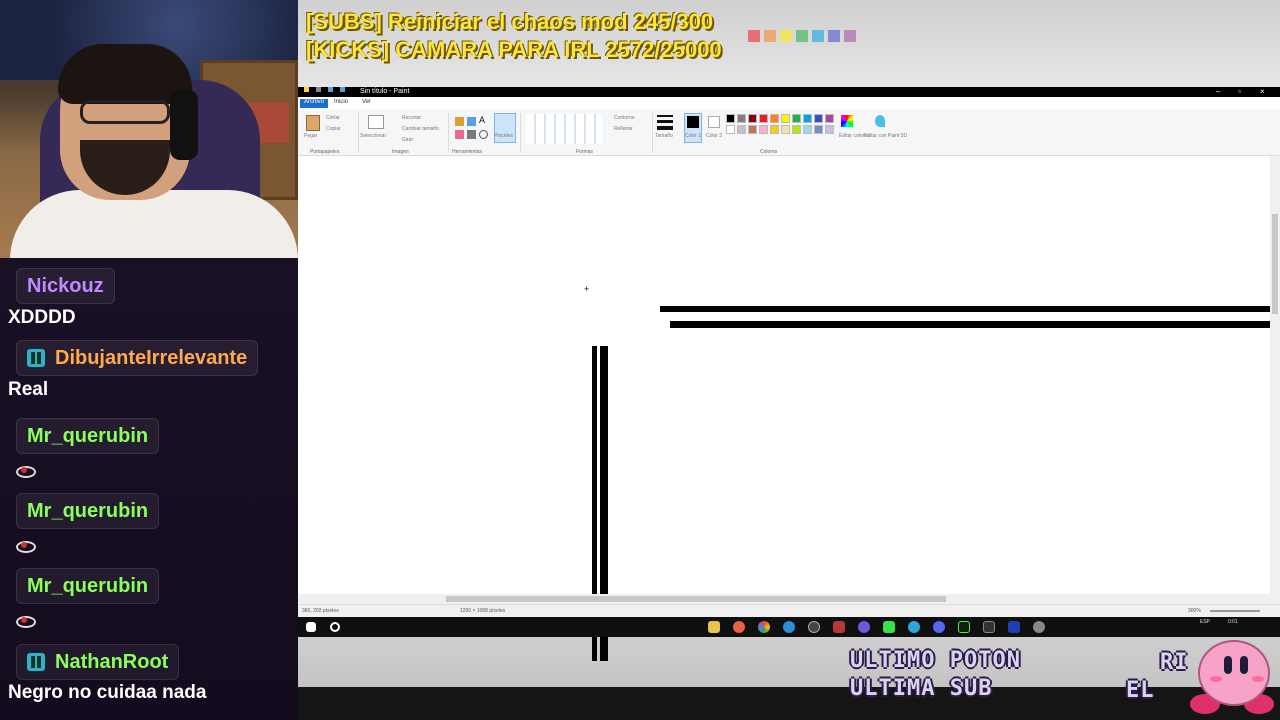 The width and height of the screenshot is (1280, 720). I want to click on tab-inicio: Inicio, so click(341, 103).